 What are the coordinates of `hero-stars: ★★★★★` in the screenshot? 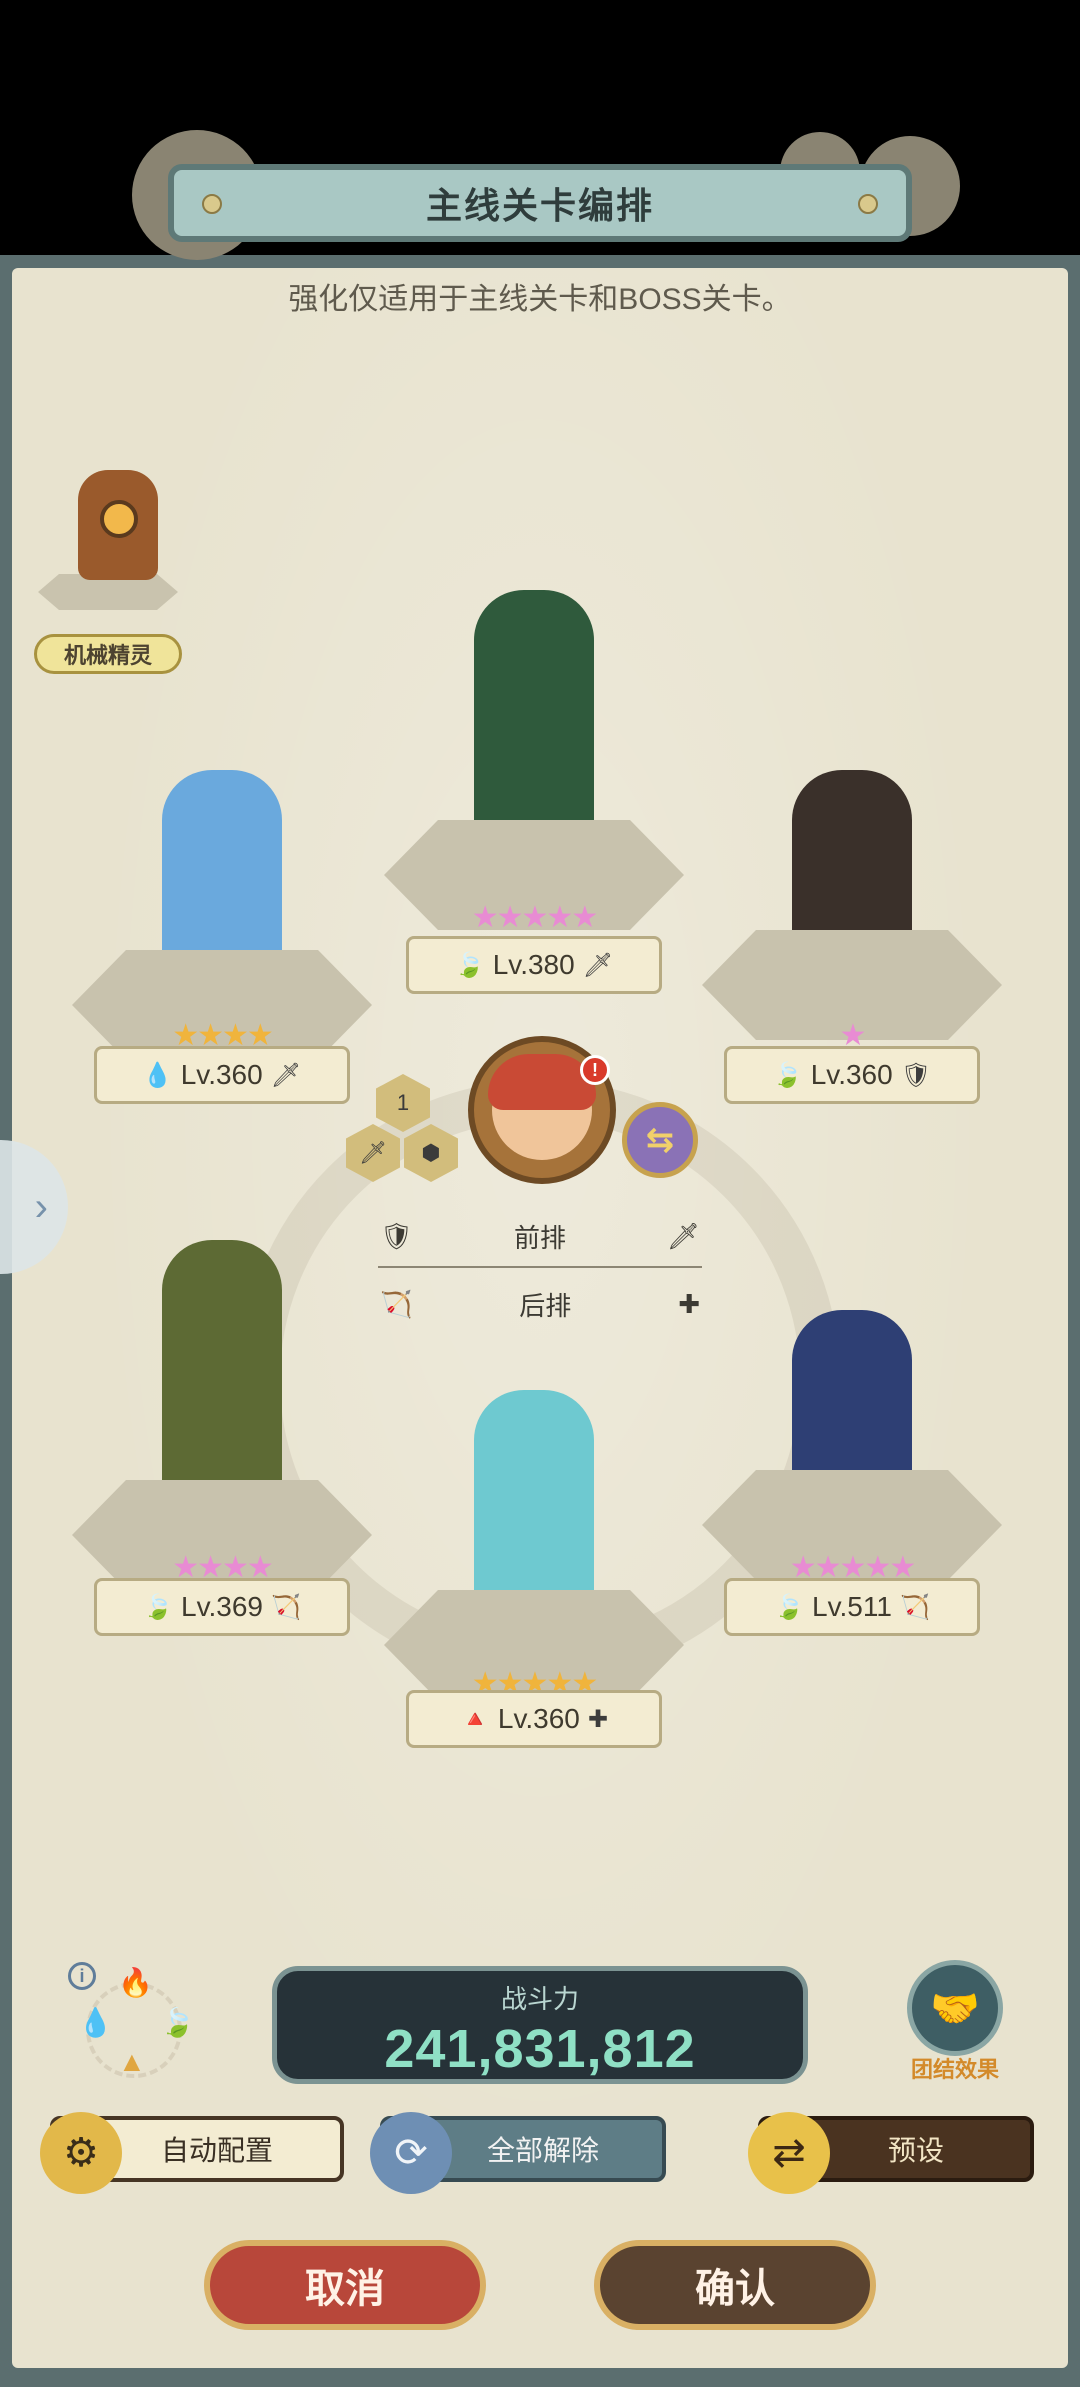 It's located at (534, 917).